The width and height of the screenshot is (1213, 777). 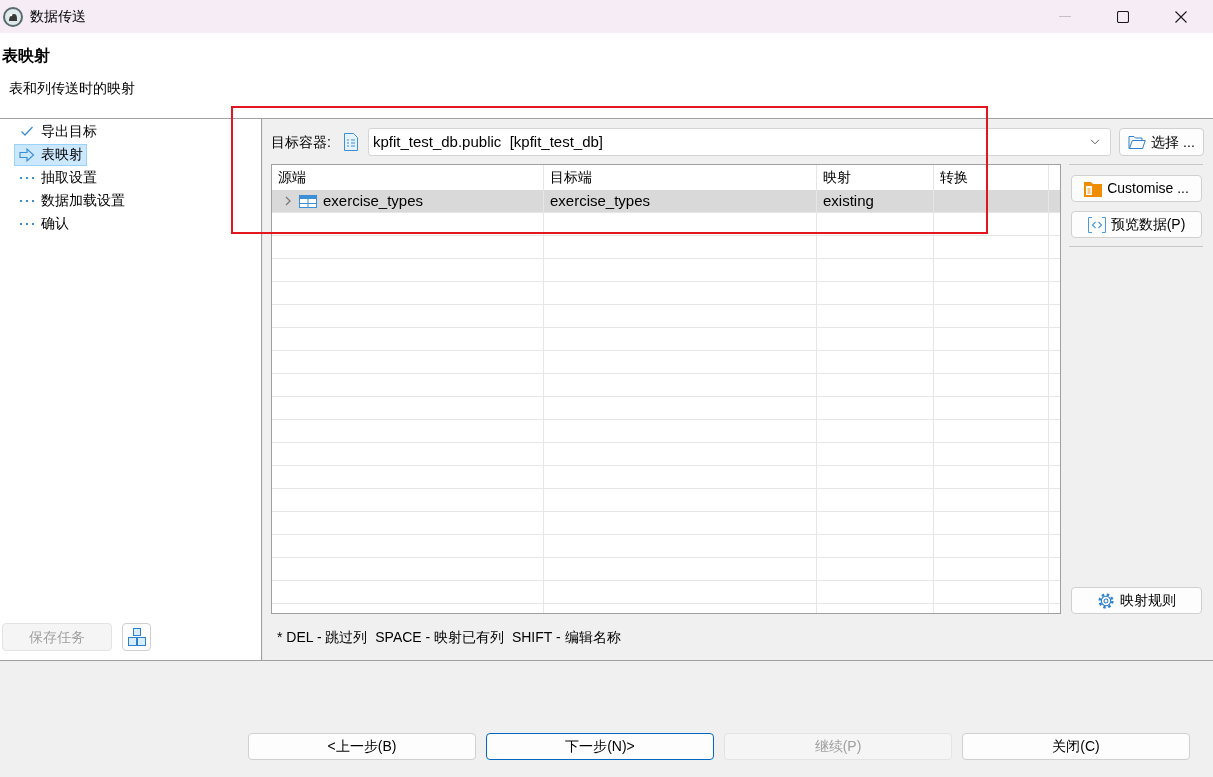 What do you see at coordinates (362, 746) in the screenshot?
I see `wizard-button: <上一步(B)` at bounding box center [362, 746].